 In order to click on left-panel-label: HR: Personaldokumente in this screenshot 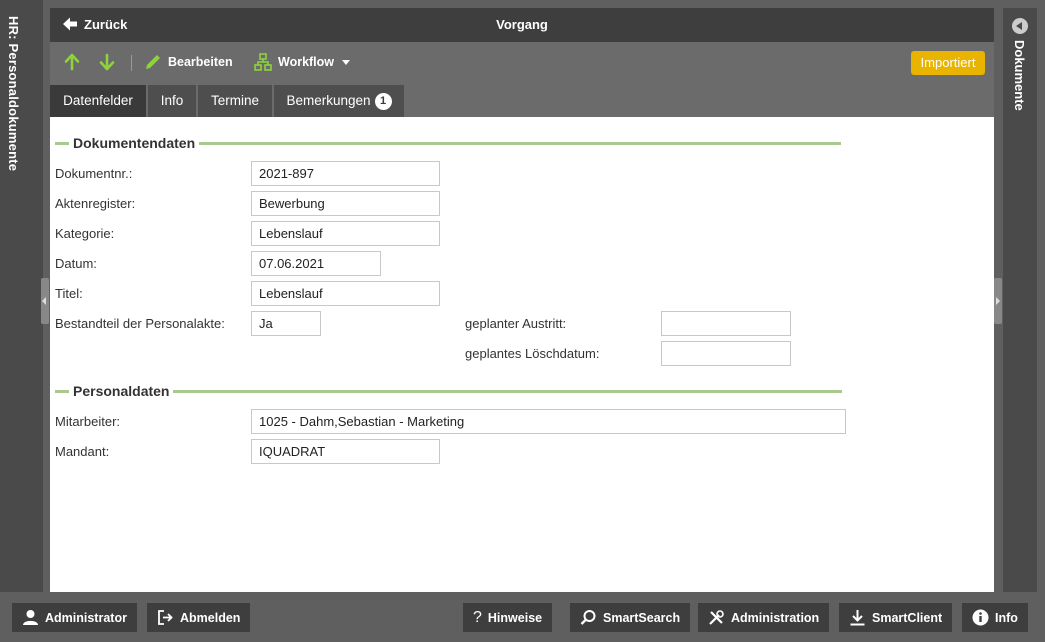, I will do `click(13, 94)`.